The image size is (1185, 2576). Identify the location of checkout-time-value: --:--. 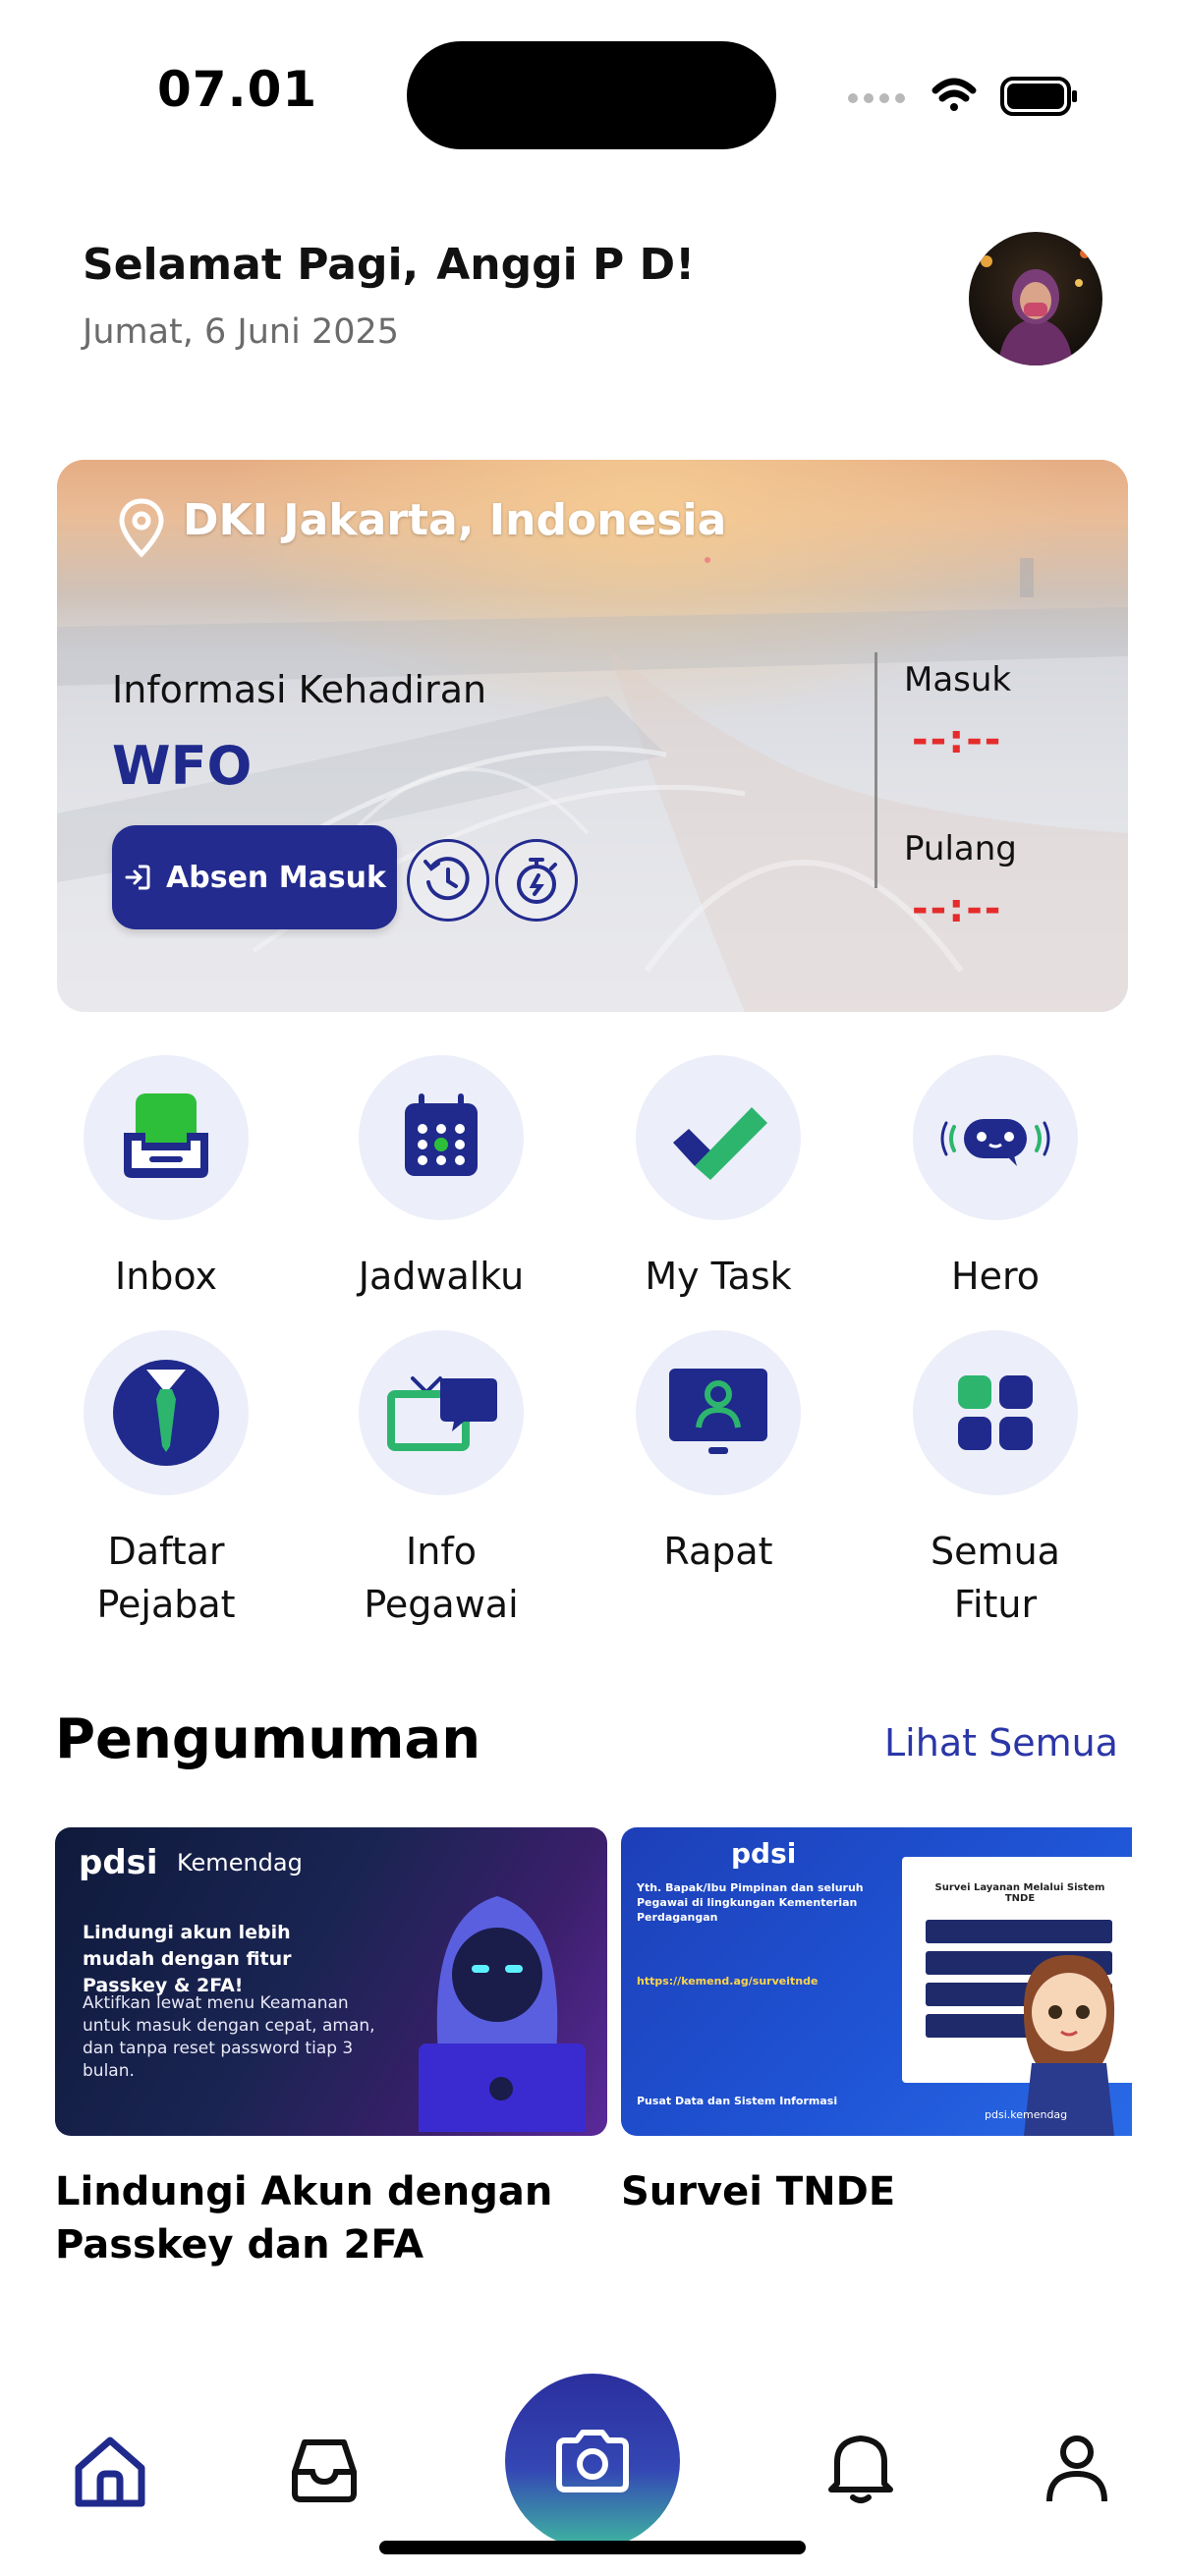
(958, 908).